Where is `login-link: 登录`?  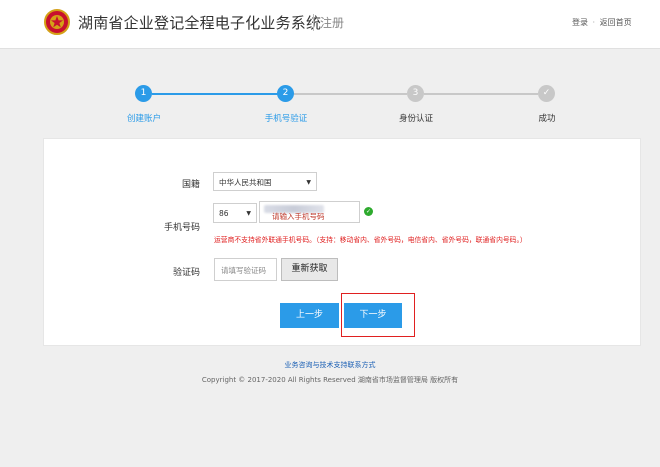
login-link: 登录 is located at coordinates (580, 22).